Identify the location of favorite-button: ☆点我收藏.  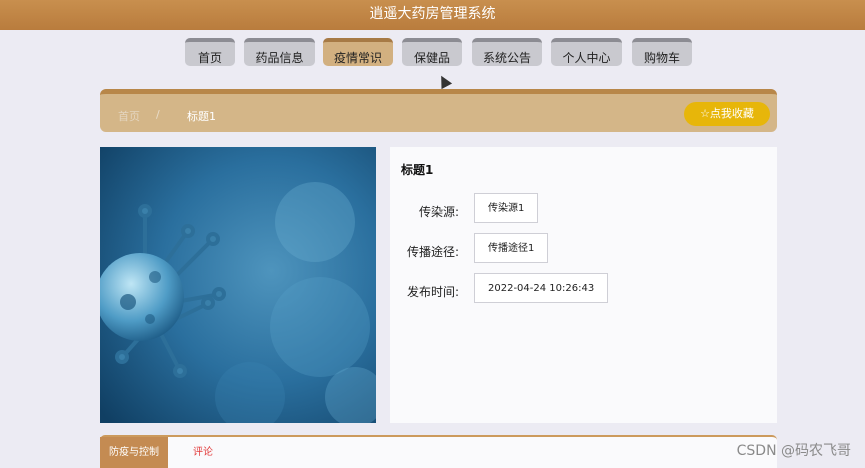
(727, 114).